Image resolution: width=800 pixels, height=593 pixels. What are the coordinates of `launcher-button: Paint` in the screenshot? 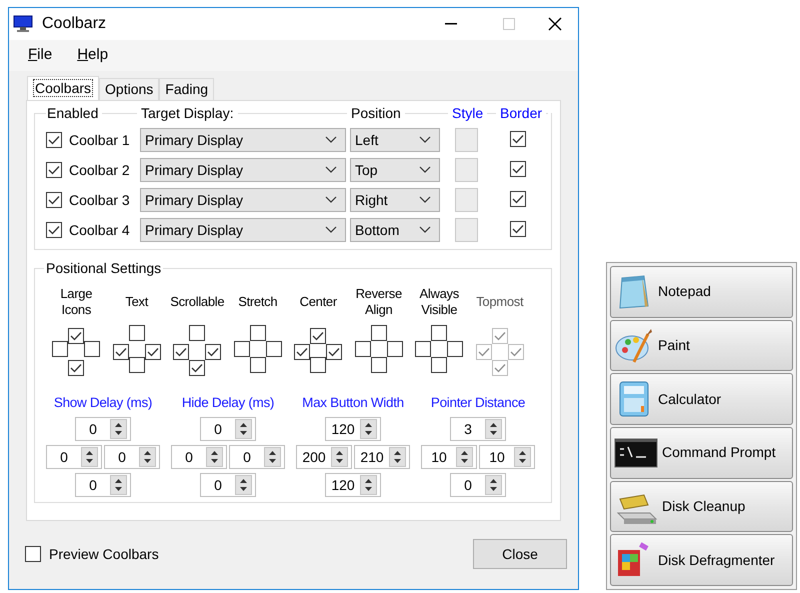 It's located at (701, 346).